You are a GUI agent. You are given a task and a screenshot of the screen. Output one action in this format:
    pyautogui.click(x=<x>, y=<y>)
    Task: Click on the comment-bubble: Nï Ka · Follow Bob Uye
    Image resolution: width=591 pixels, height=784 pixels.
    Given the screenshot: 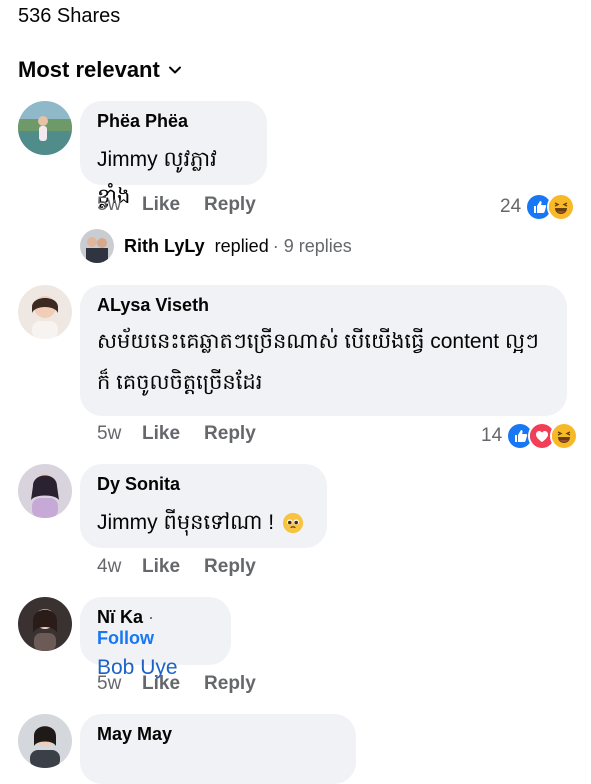 What is the action you would take?
    pyautogui.click(x=155, y=638)
    